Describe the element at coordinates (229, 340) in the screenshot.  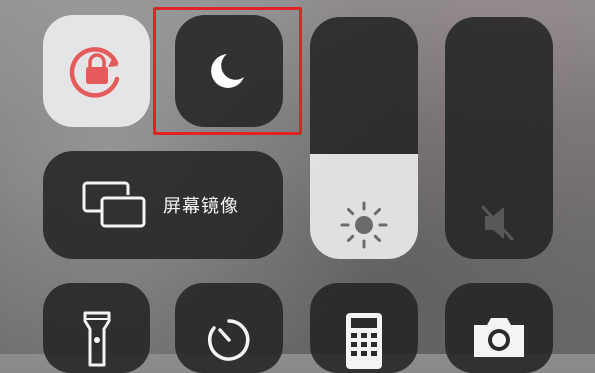
I see `timer-icon` at that location.